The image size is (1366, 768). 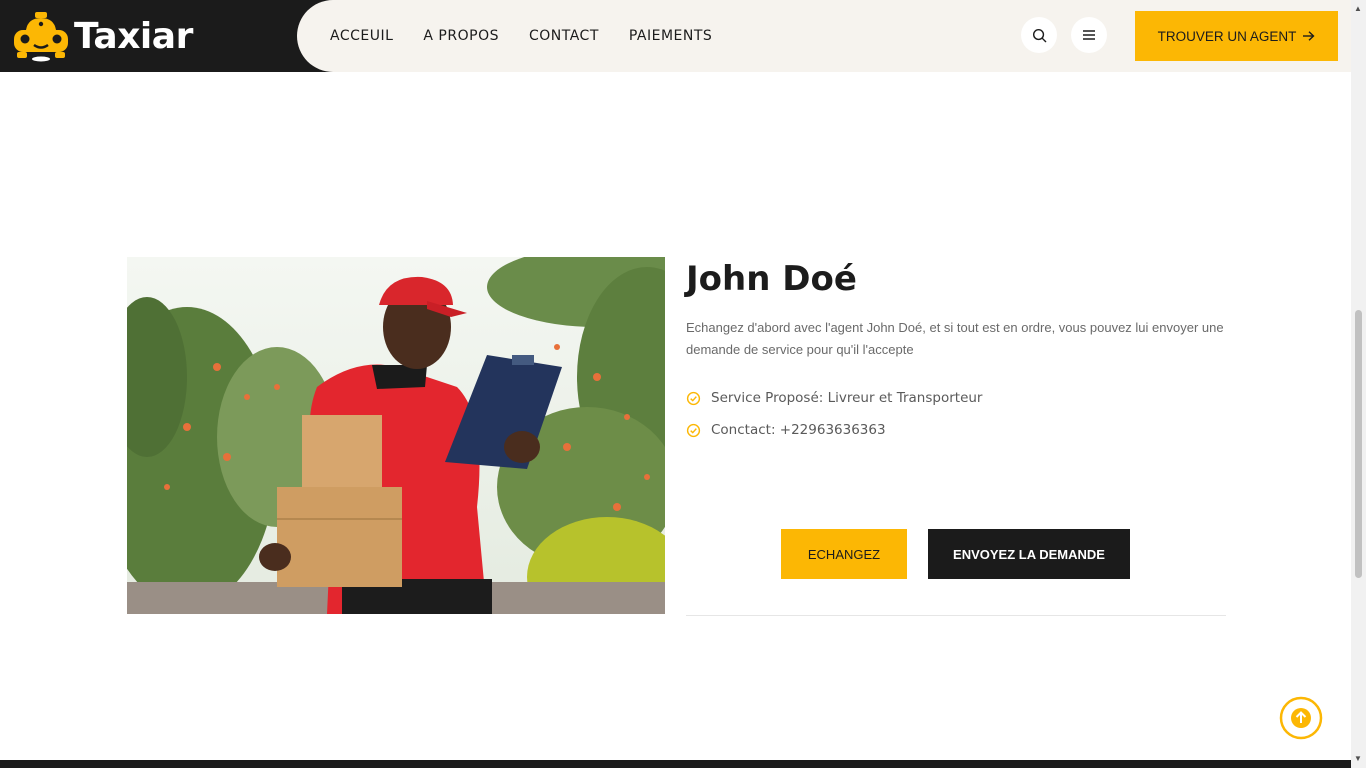 I want to click on footer, so click(x=675, y=764).